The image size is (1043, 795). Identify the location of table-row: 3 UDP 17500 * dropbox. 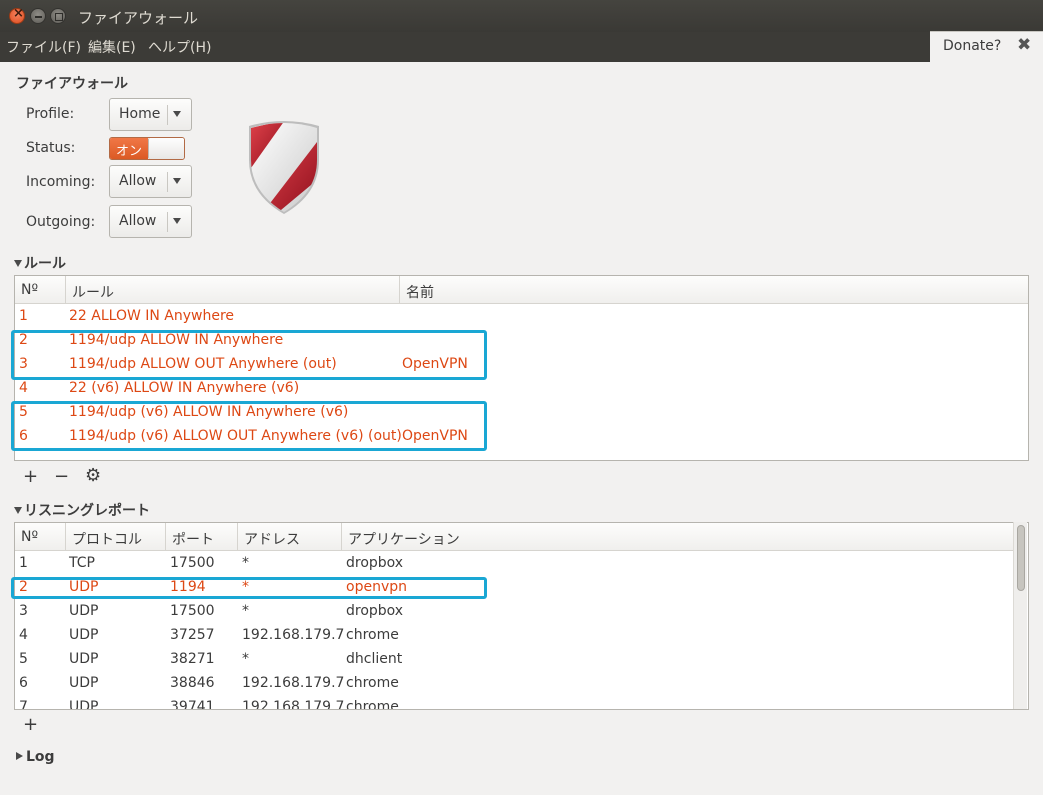
(514, 612).